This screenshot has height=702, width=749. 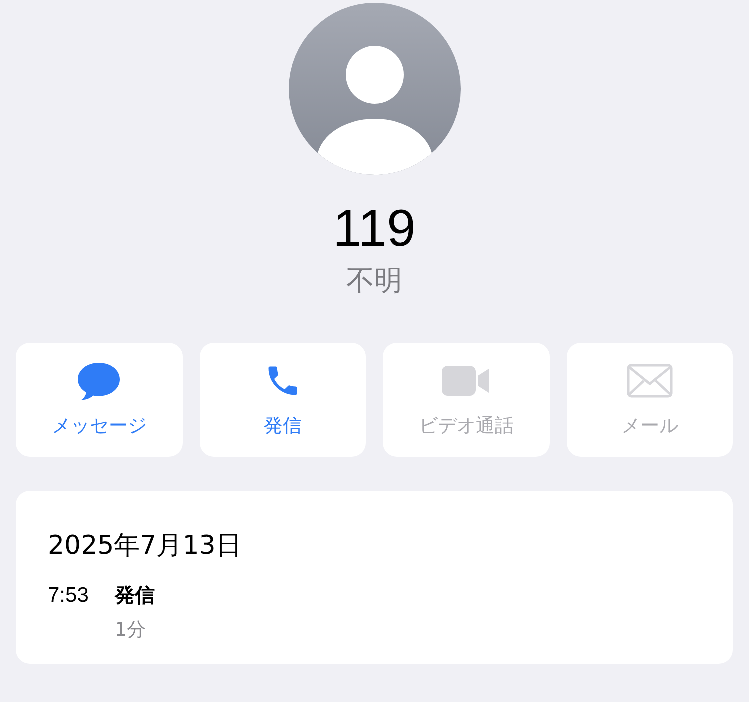 I want to click on action-button: メッセージ, so click(x=99, y=400).